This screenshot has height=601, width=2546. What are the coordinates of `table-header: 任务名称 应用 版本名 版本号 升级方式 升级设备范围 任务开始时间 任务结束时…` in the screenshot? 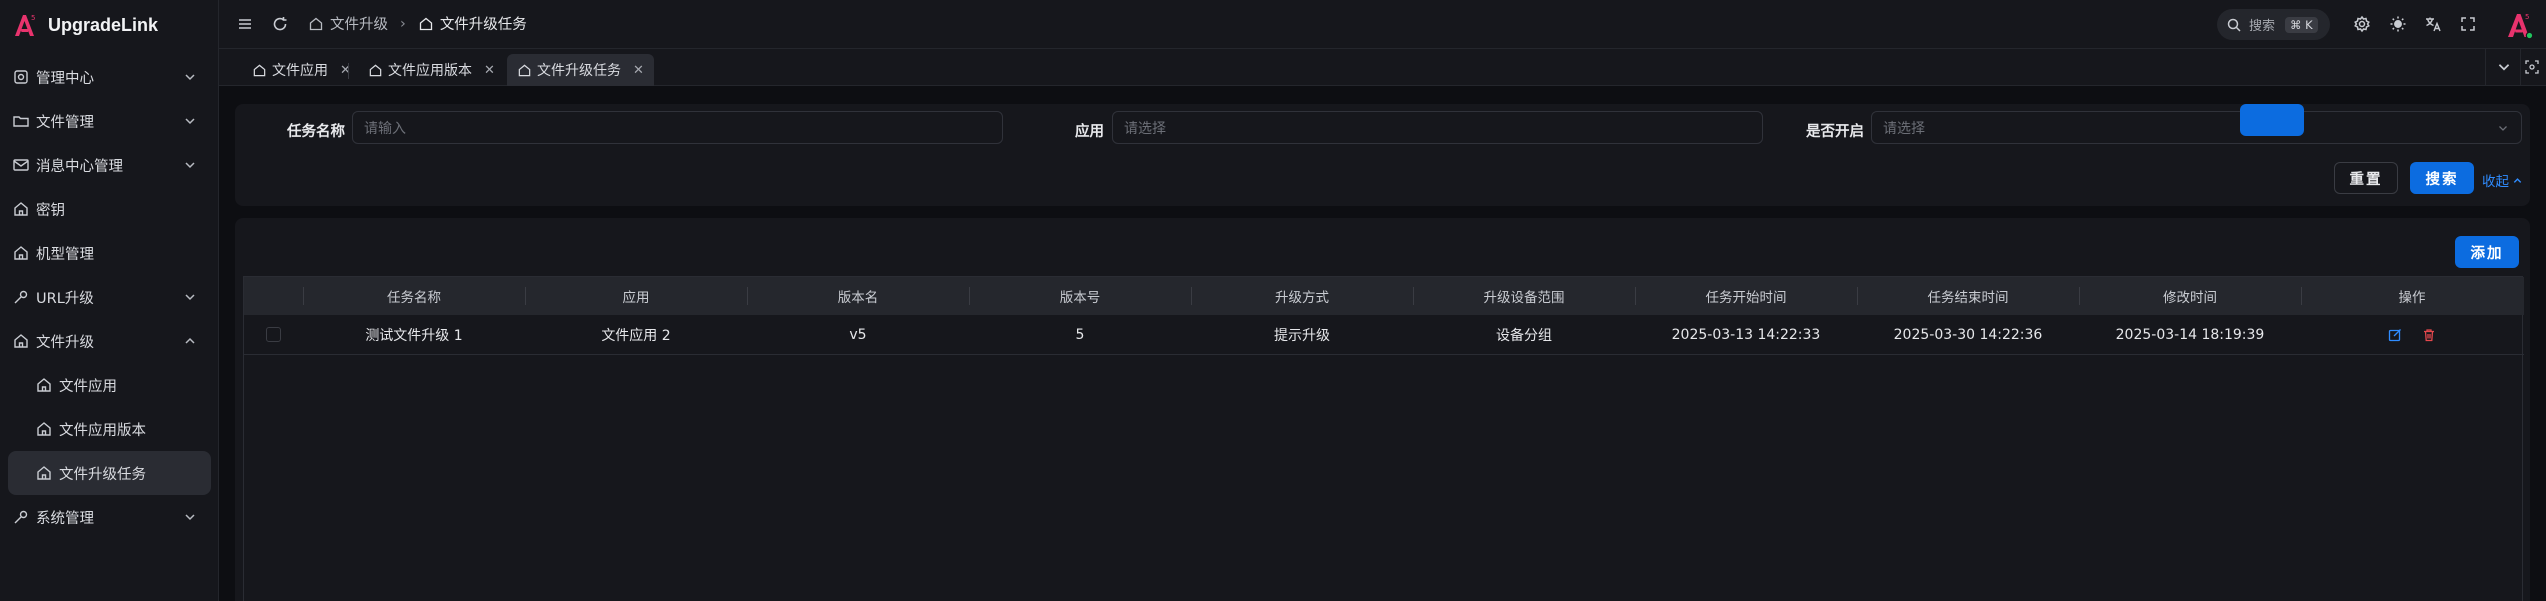 It's located at (1384, 296).